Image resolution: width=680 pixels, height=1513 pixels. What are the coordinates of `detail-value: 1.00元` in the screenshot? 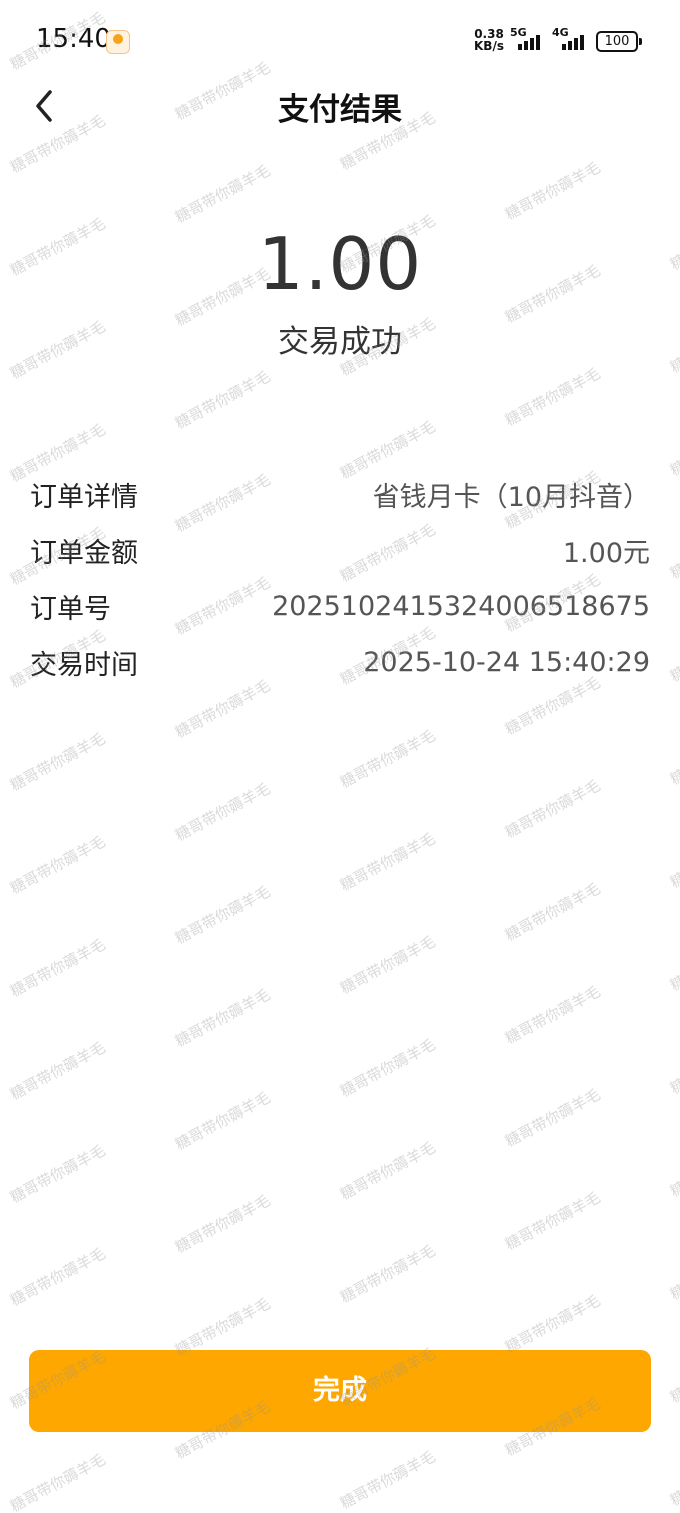 It's located at (606, 553).